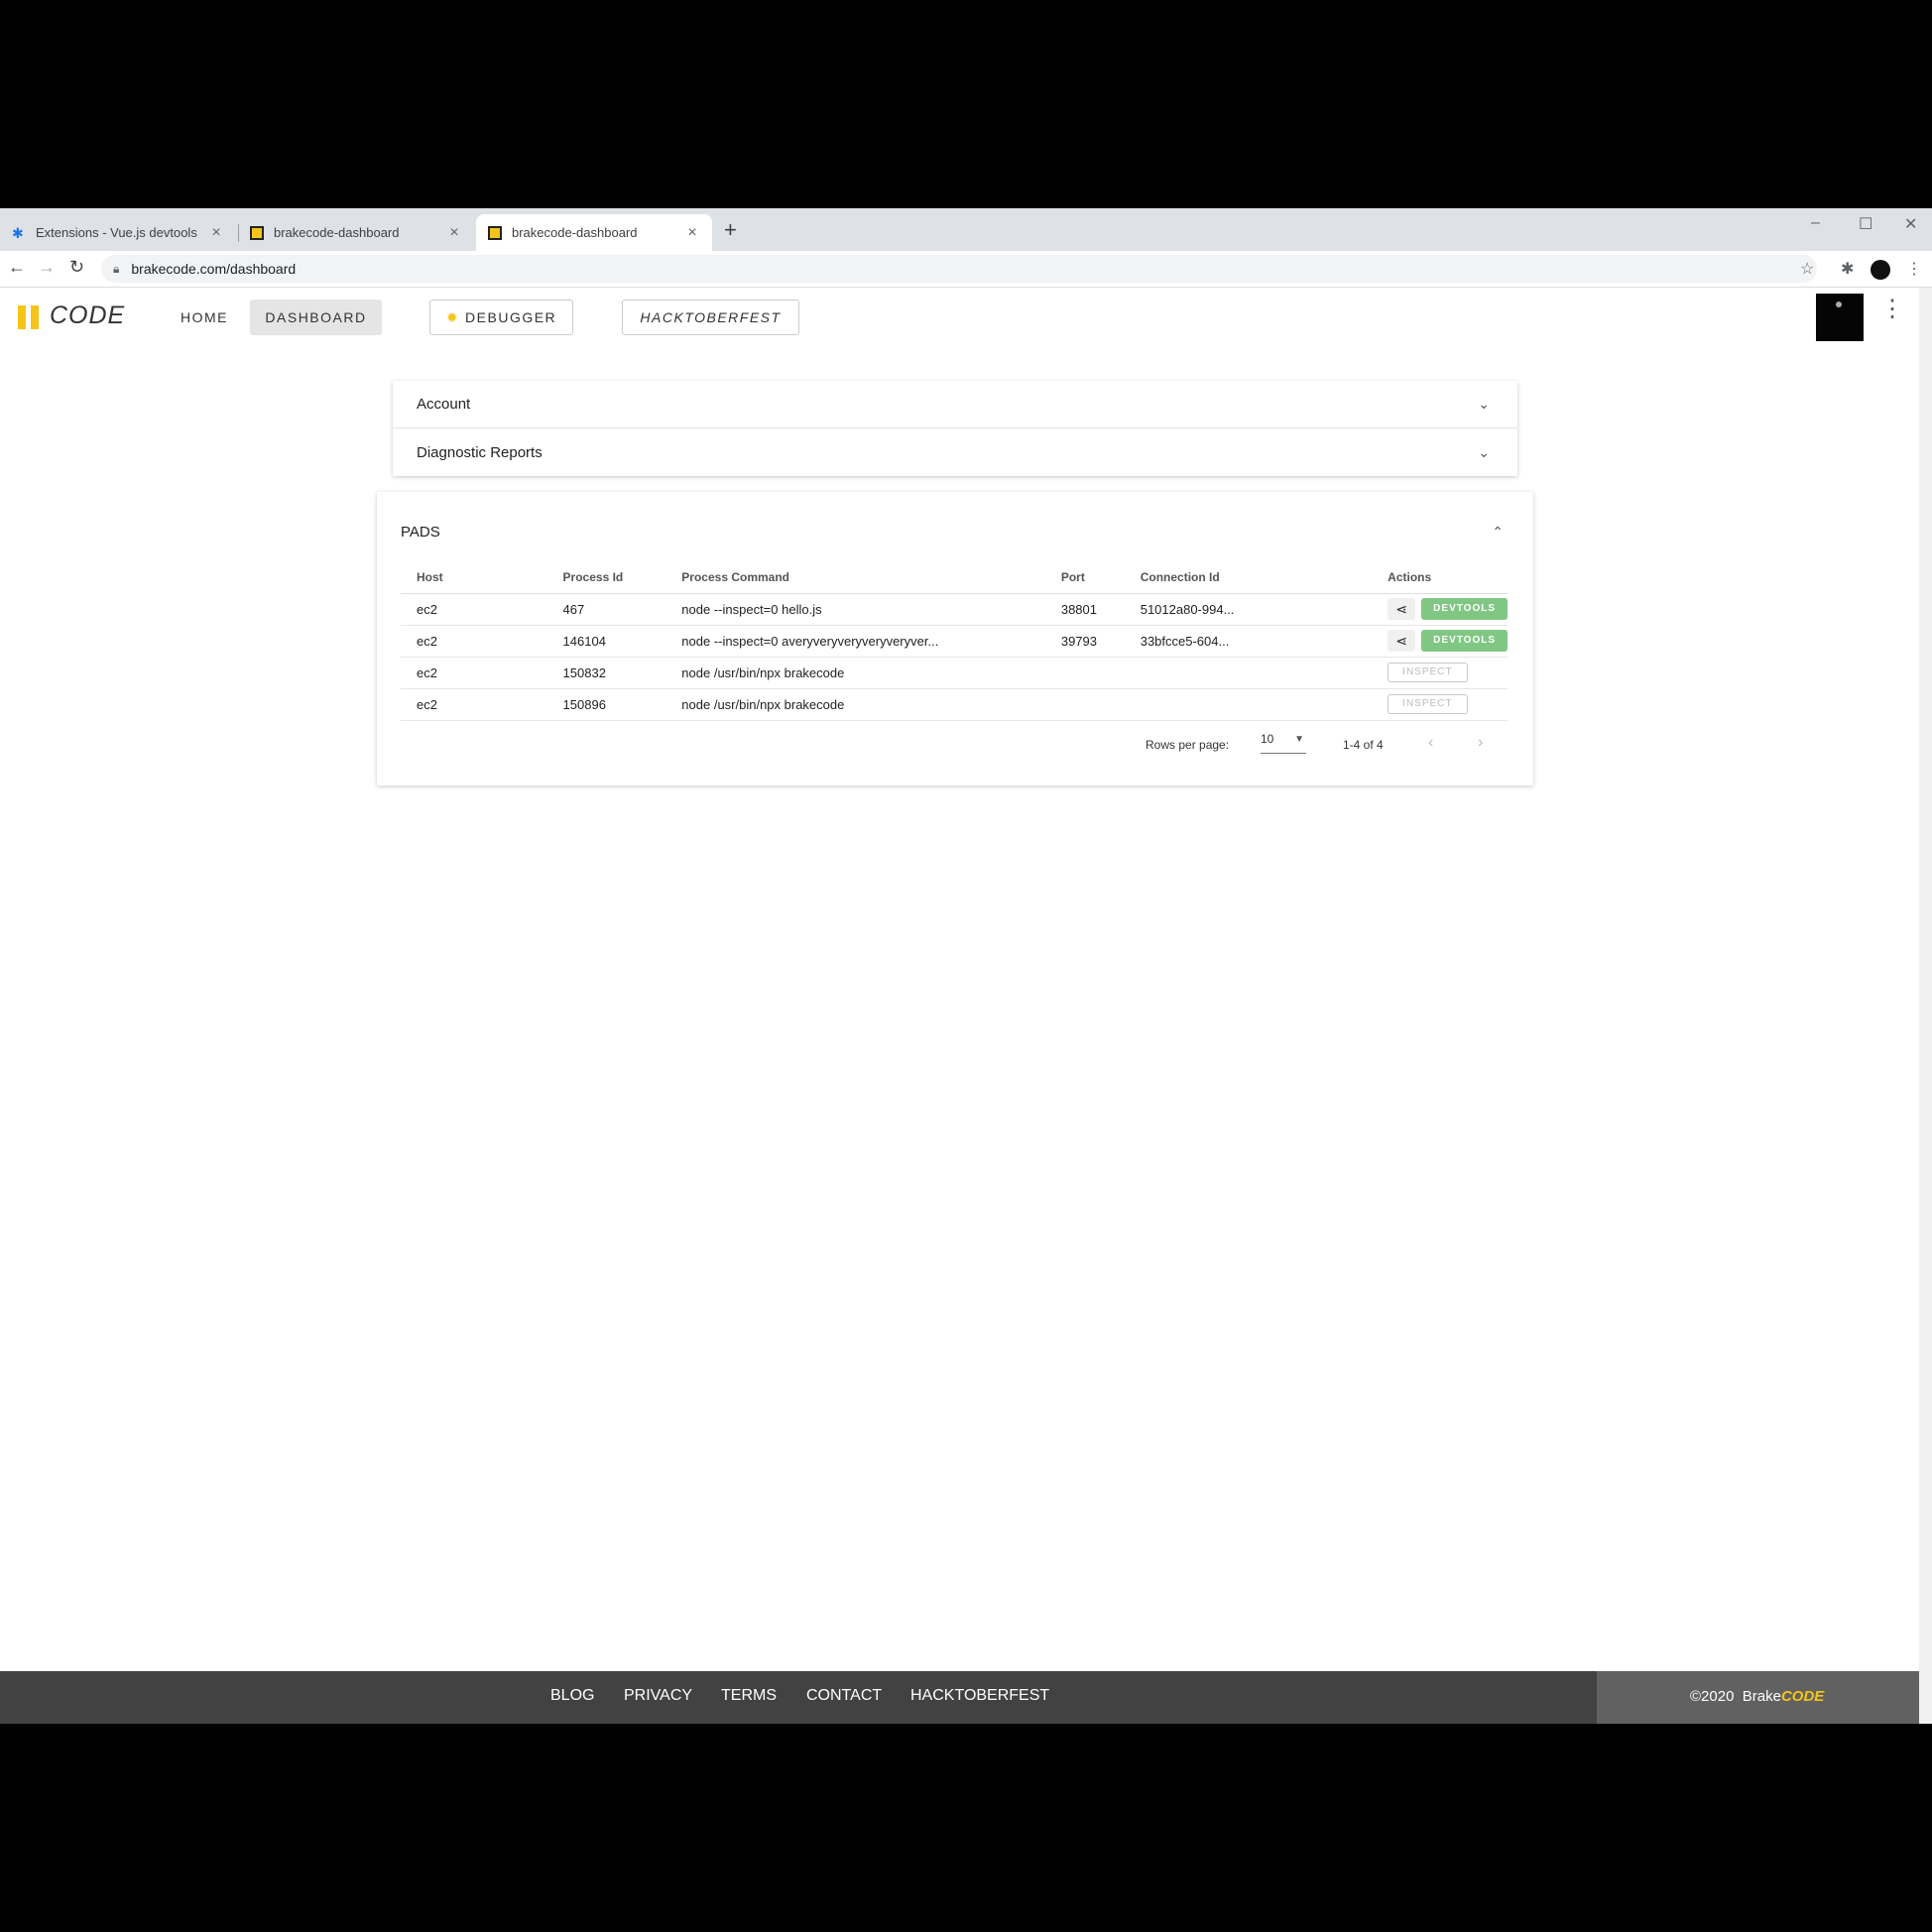  I want to click on pagination-range: 1-4 of 4, so click(1363, 745).